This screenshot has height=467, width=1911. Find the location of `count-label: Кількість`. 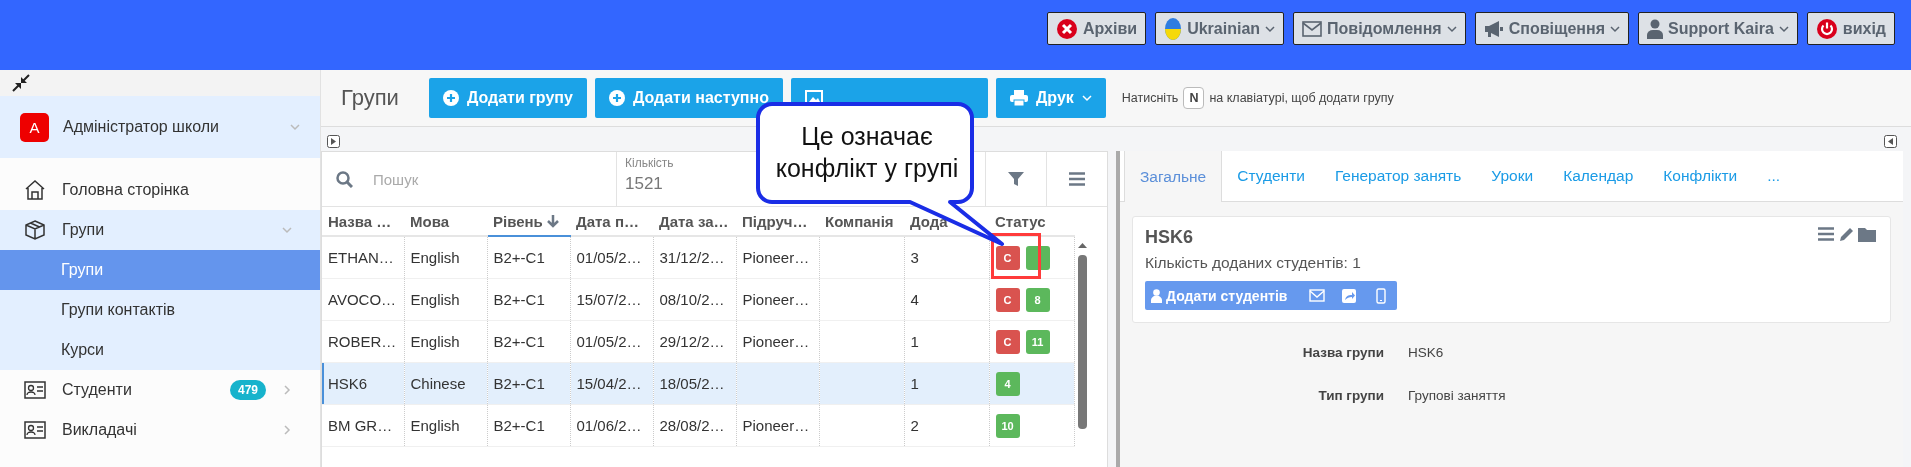

count-label: Кількість is located at coordinates (649, 163).